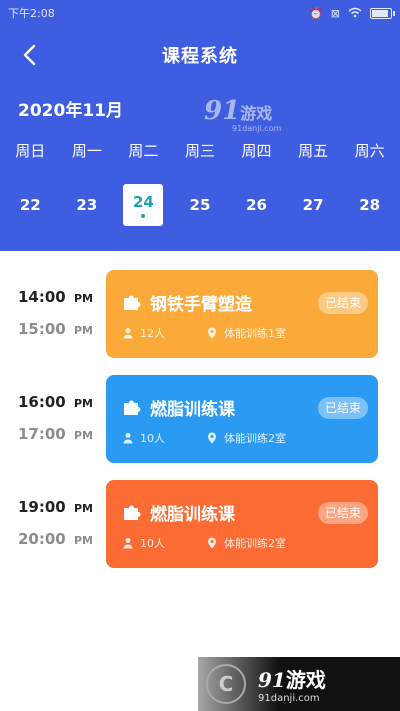 The height and width of the screenshot is (711, 400). I want to click on watermark-logo: 91游戏 91danji.com, so click(243, 114).